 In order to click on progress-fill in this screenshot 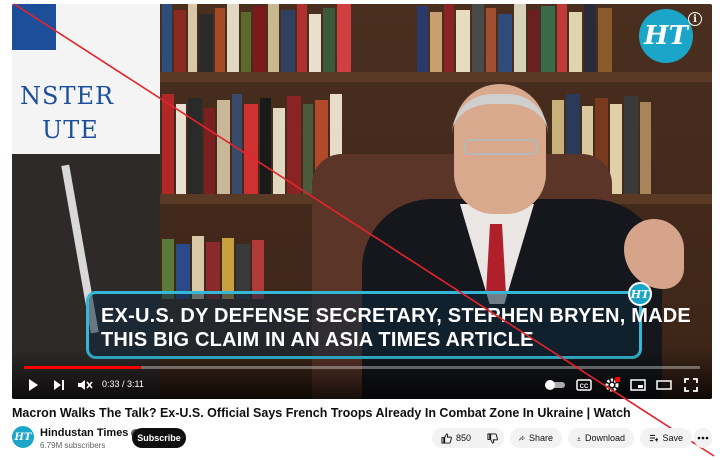, I will do `click(82, 367)`.